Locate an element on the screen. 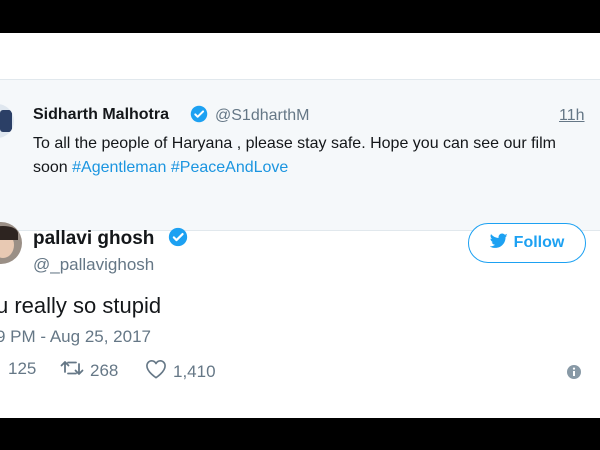 Image resolution: width=600 pixels, height=450 pixels. like-action: 1,410 is located at coordinates (180, 371).